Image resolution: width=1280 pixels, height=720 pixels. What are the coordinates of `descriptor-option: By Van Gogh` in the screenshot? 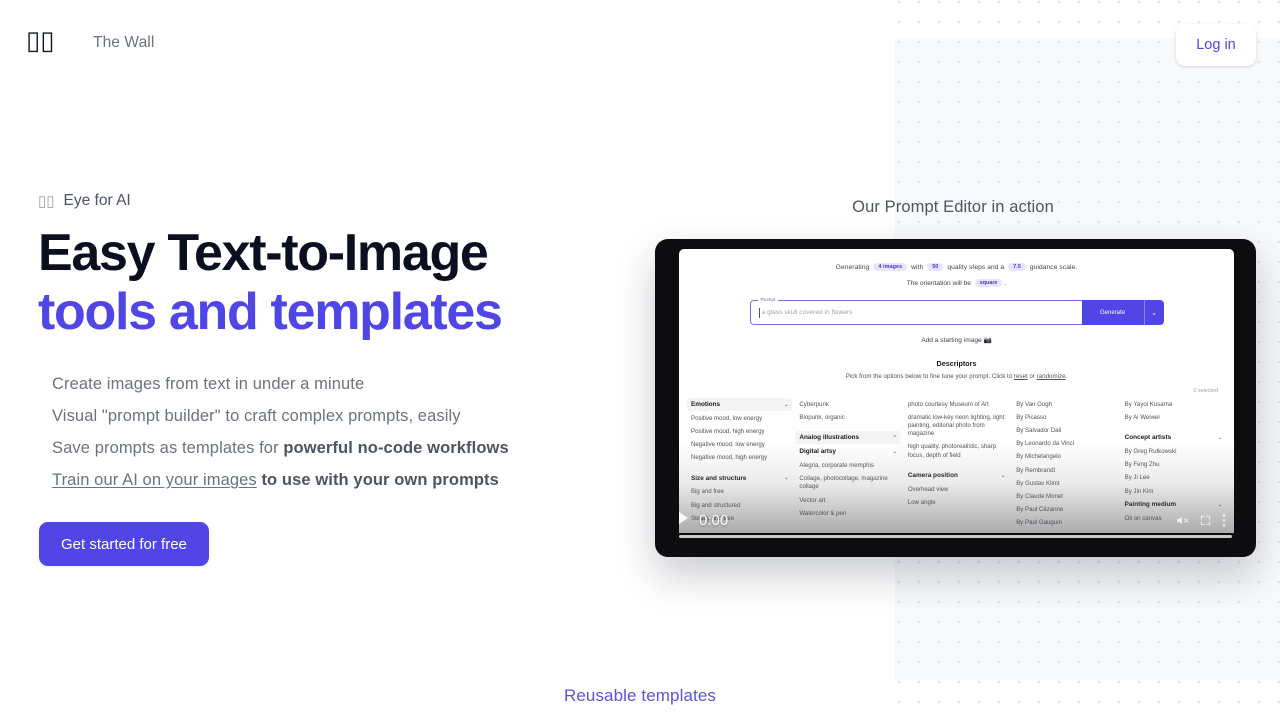 It's located at (1064, 404).